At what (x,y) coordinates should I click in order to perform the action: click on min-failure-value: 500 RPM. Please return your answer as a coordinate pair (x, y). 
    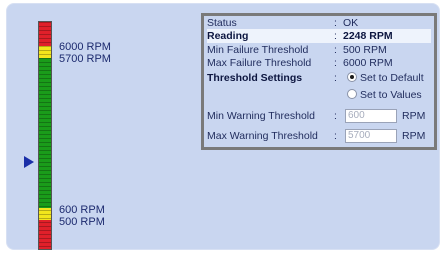
    Looking at the image, I should click on (365, 50).